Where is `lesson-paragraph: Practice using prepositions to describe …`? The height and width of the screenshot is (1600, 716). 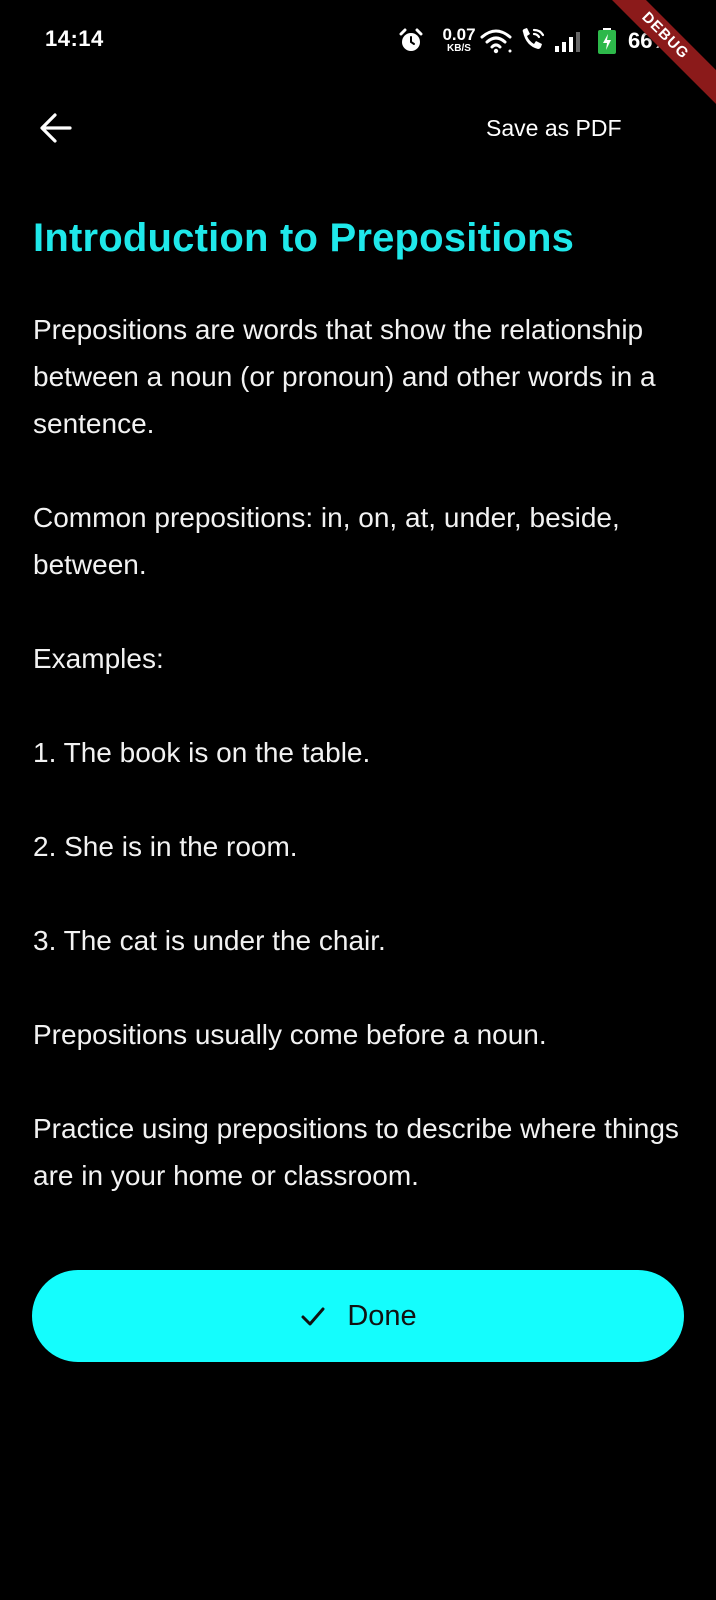 lesson-paragraph: Practice using prepositions to describe … is located at coordinates (356, 1152).